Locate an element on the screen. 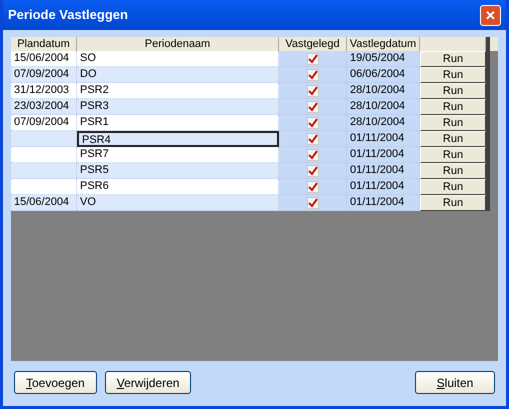 This screenshot has height=409, width=509. table-cell: SO is located at coordinates (178, 59).